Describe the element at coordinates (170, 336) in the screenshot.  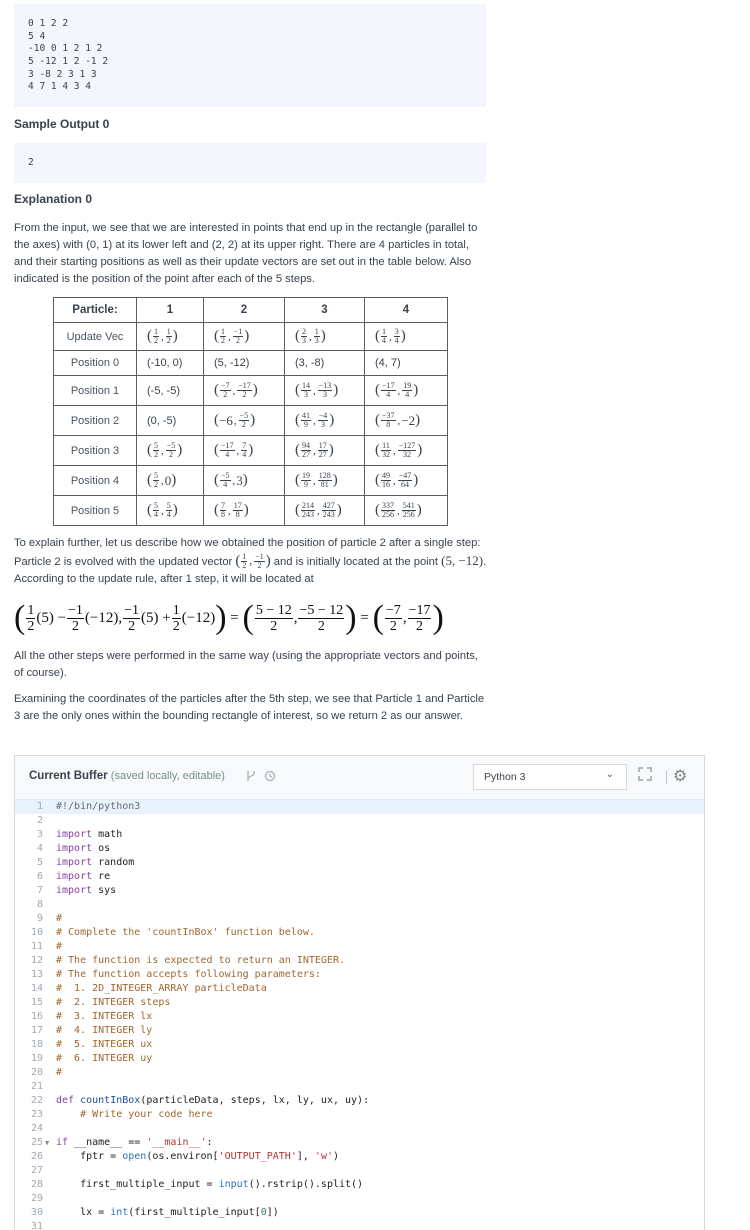
I see `table-cell: (1 2, 1 2)` at that location.